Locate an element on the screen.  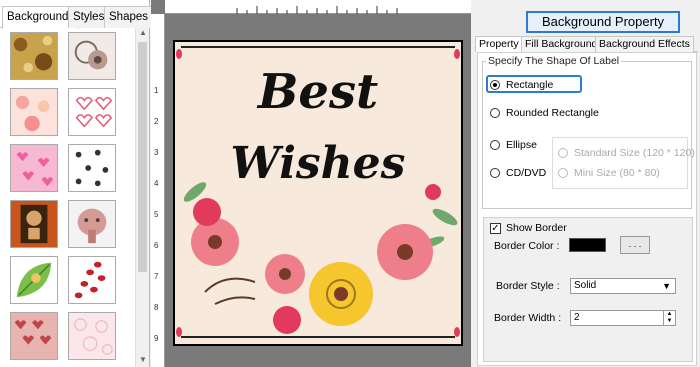
scroll-down-icon: ▼ is located at coordinates (143, 361).